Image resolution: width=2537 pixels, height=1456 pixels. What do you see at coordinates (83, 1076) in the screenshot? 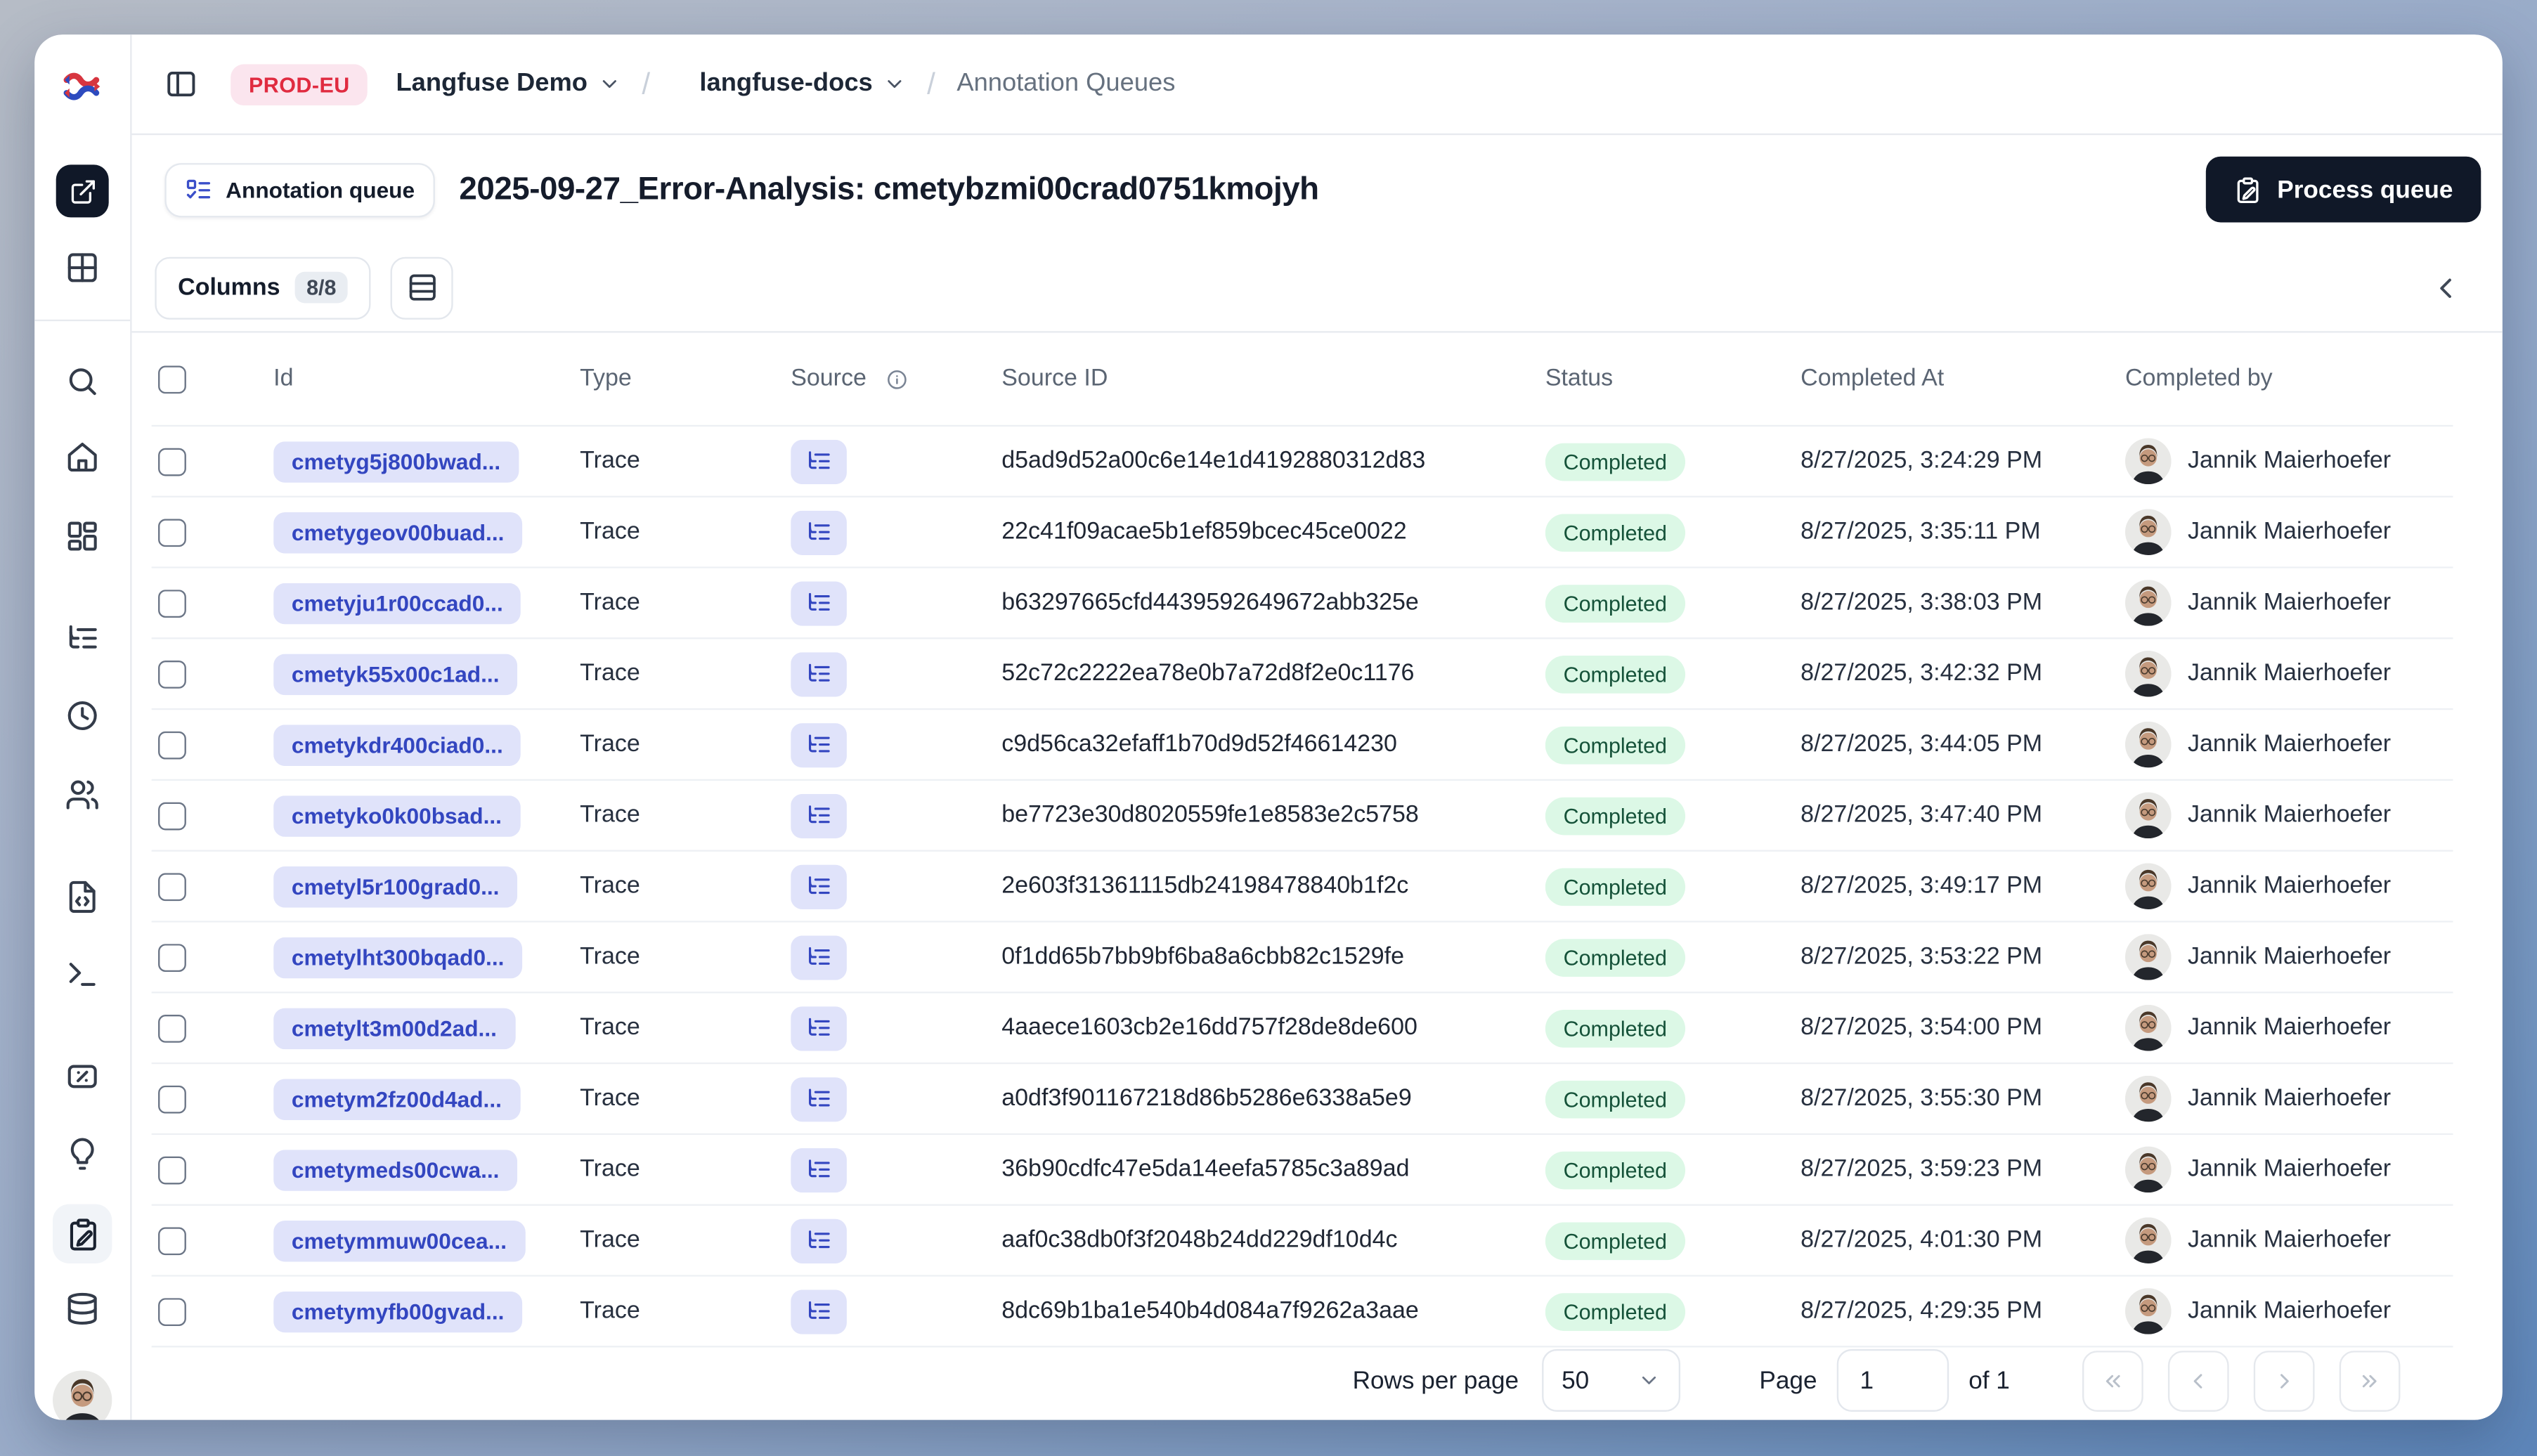
I see `sidebar-item-scores` at bounding box center [83, 1076].